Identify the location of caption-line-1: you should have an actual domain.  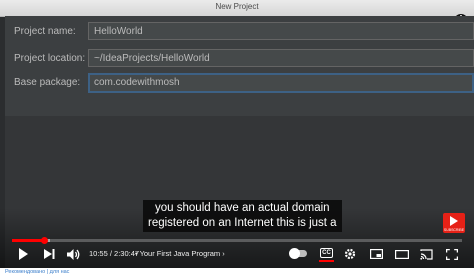
(242, 208).